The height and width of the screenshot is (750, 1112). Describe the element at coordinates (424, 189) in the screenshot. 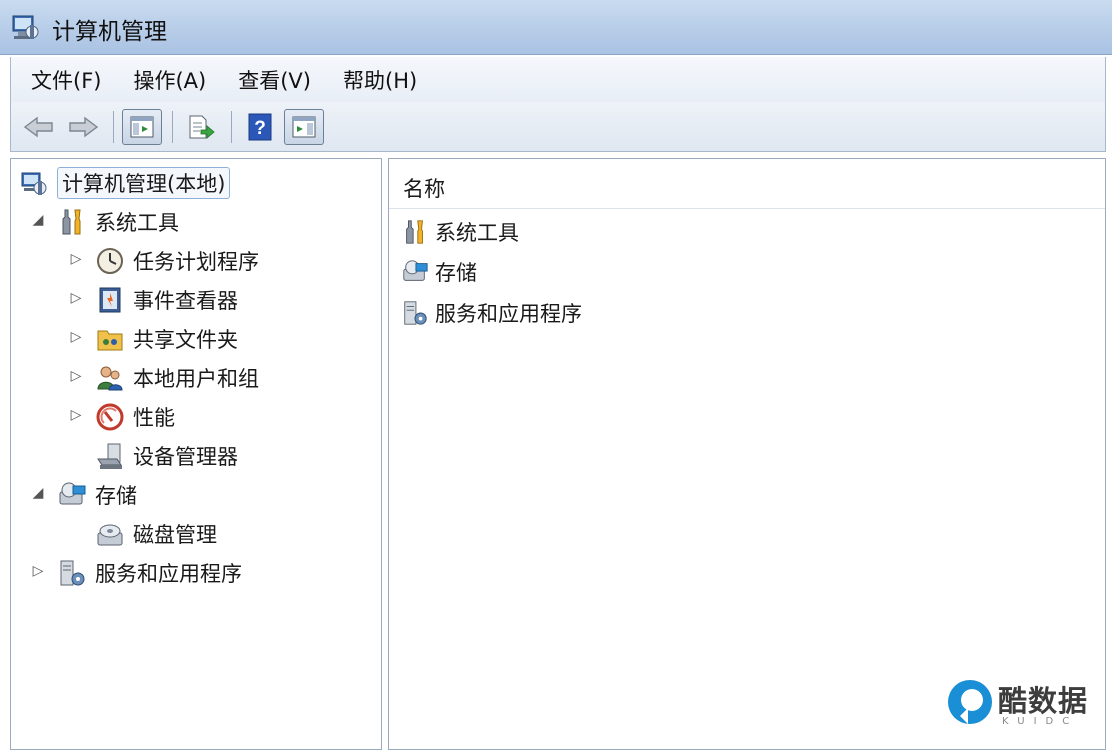

I see `column-header-label: 名称` at that location.